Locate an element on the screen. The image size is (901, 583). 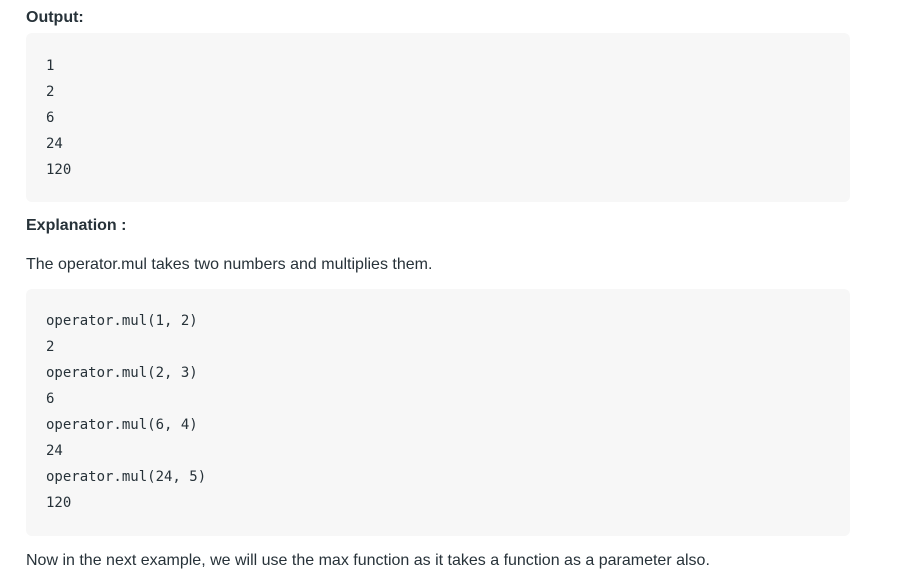
code-line: 6 is located at coordinates (50, 399).